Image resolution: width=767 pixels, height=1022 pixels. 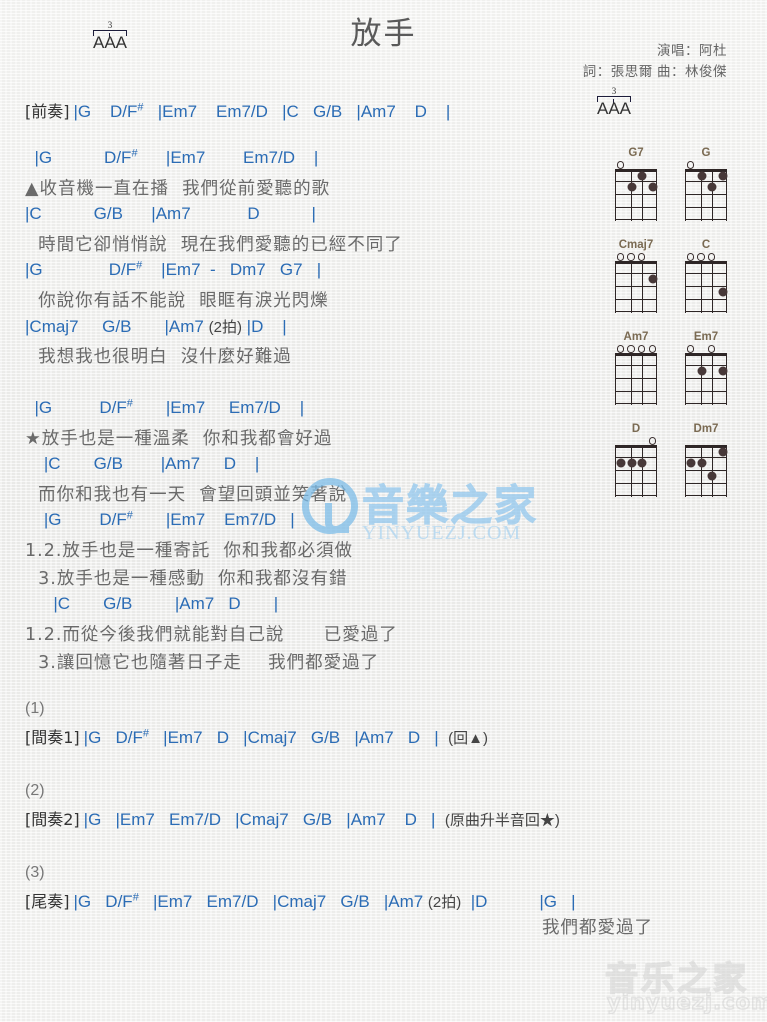 What do you see at coordinates (35, 708) in the screenshot?
I see `interlude1-marker: (1)` at bounding box center [35, 708].